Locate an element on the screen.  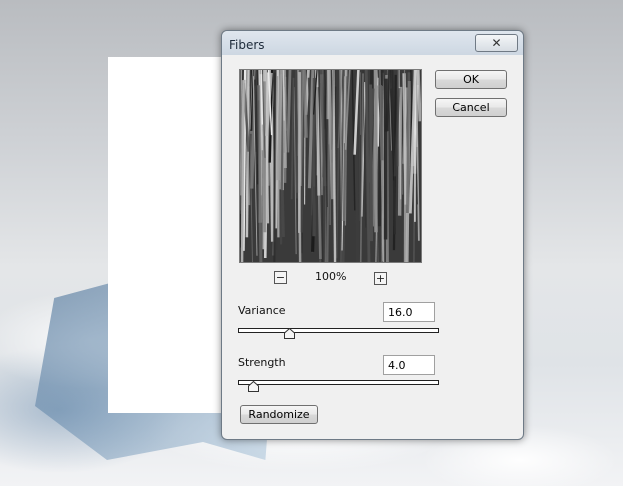
fibers-preview is located at coordinates (330, 166).